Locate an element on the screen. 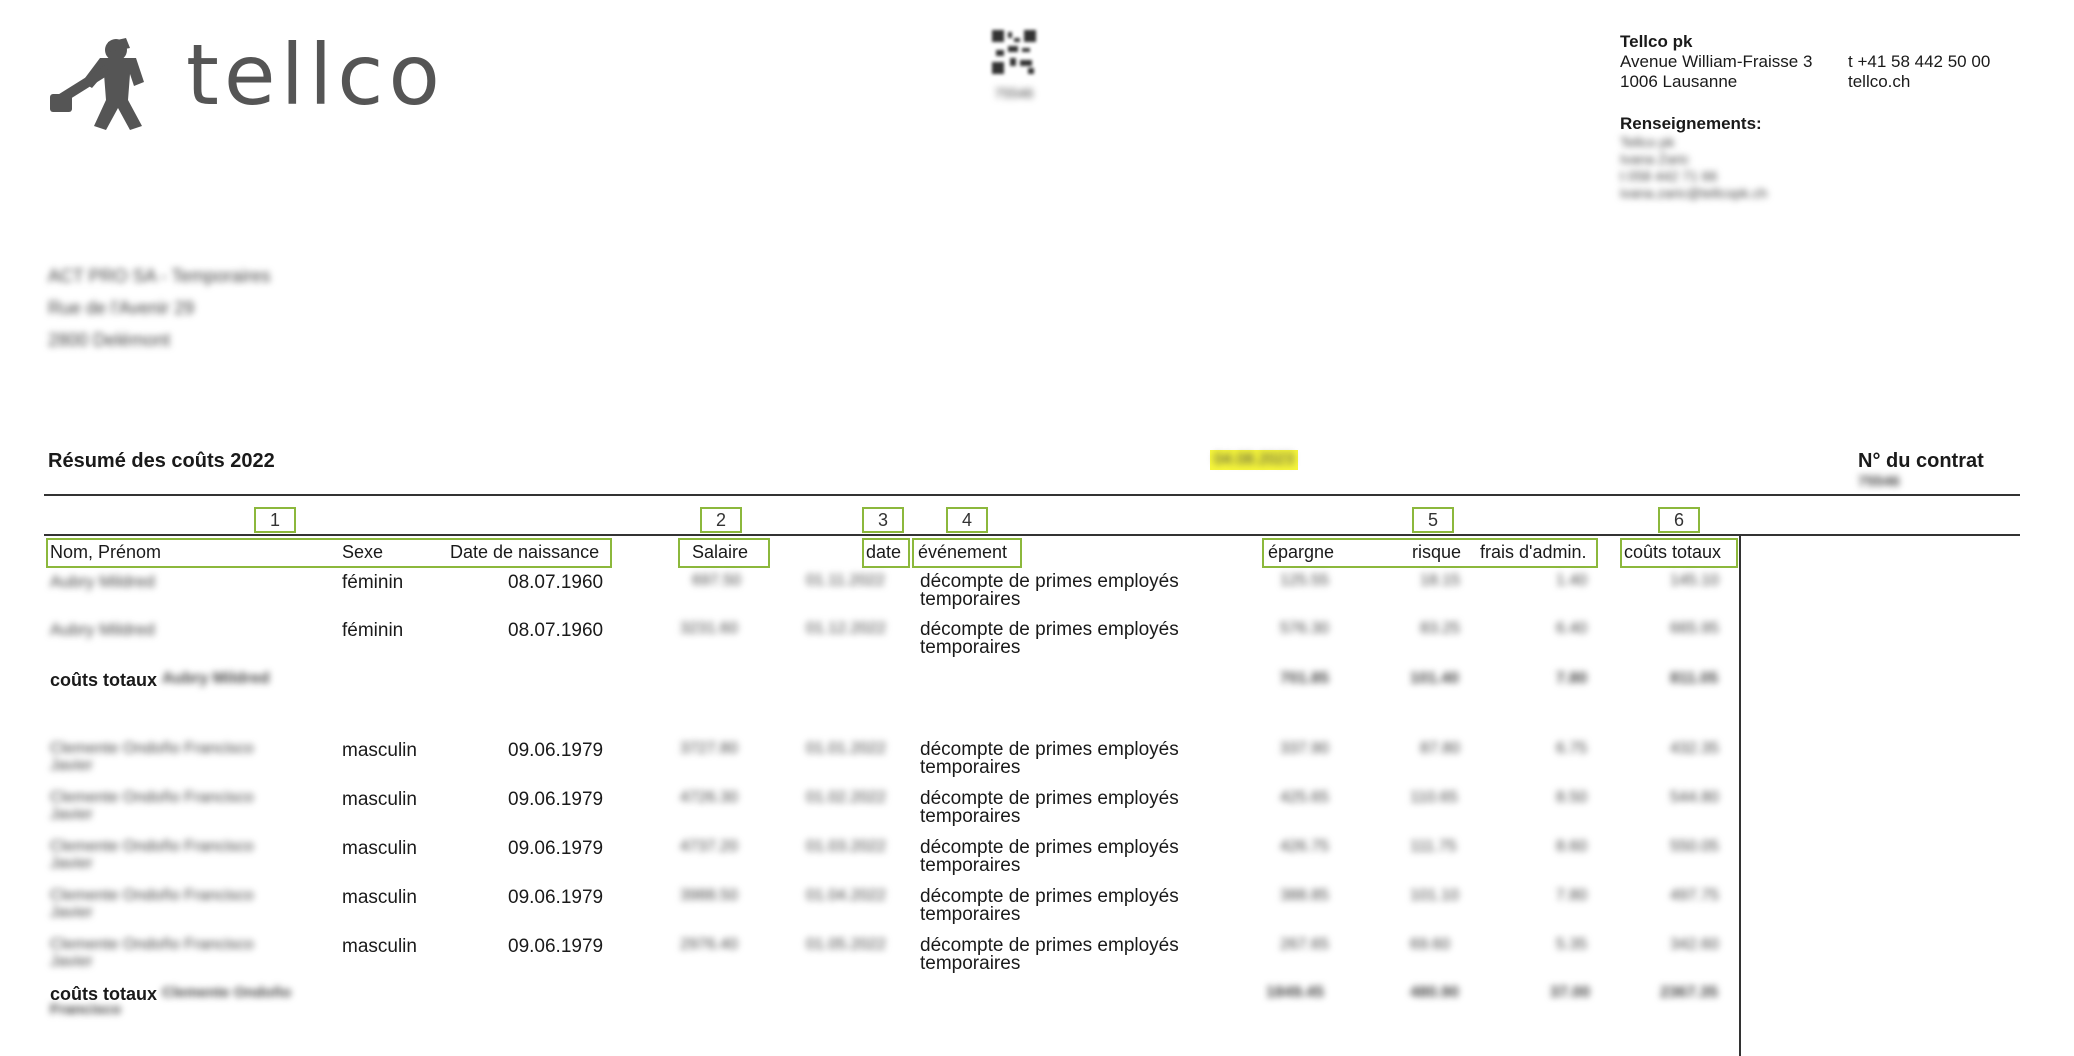  company-address-line1: Avenue William-Fraisse 3 is located at coordinates (1716, 61).